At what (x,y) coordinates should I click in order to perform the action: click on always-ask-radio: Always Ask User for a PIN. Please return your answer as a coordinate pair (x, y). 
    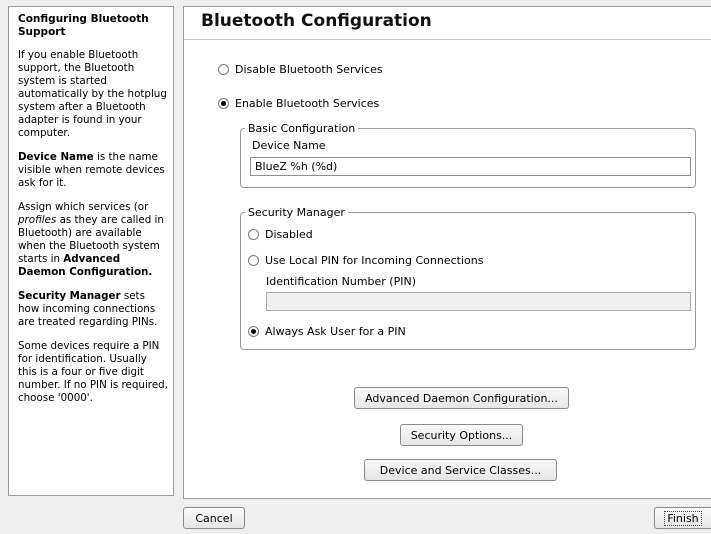
    Looking at the image, I should click on (327, 331).